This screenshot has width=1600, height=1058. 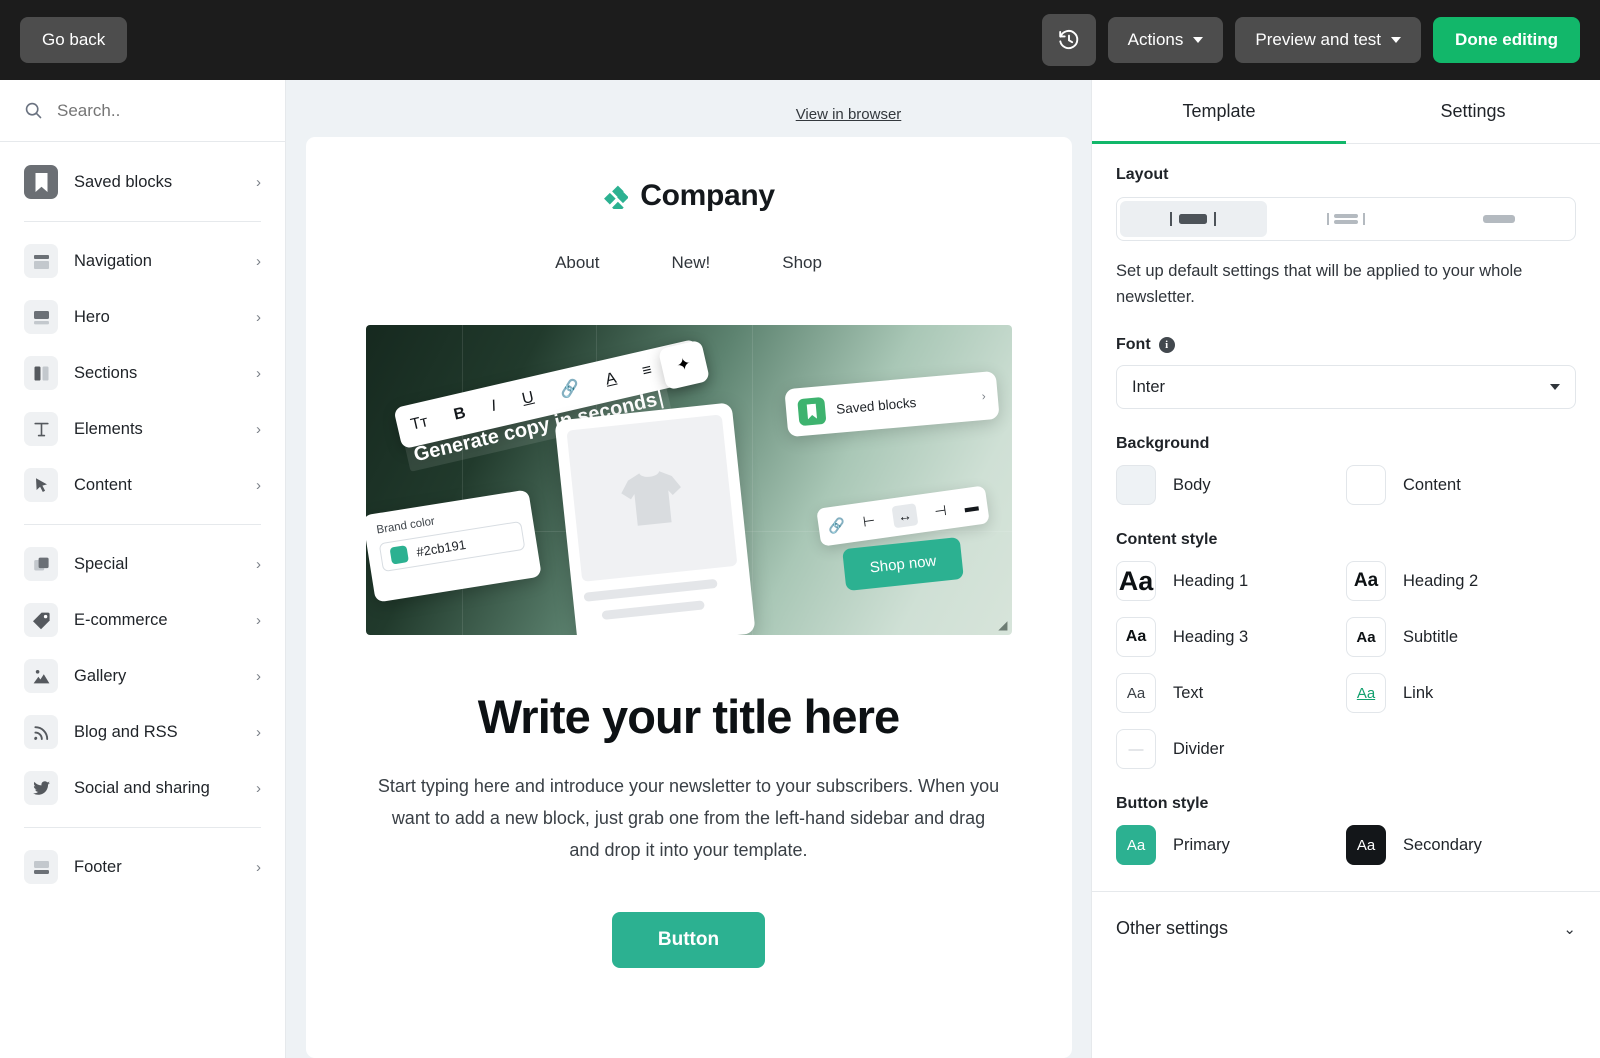 I want to click on layout-selector, so click(x=1346, y=219).